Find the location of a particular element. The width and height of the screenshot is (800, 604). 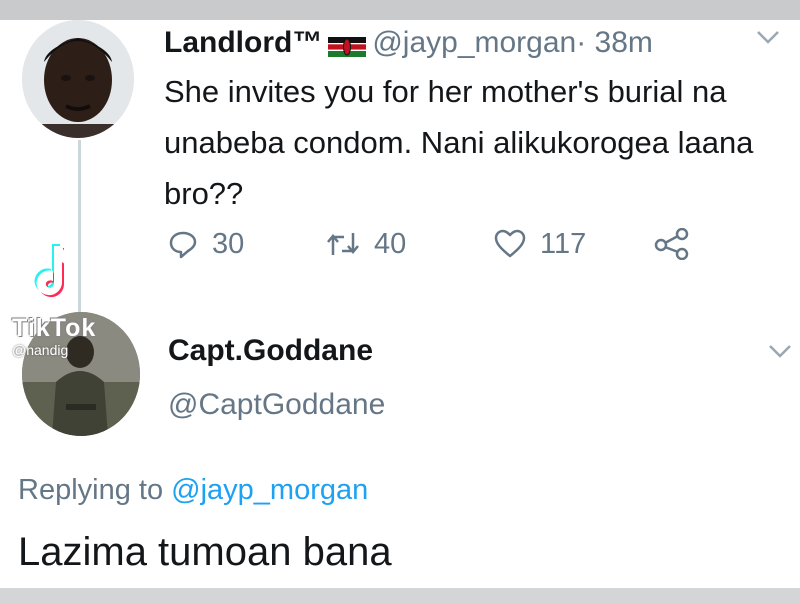

top-bar is located at coordinates (400, 10).